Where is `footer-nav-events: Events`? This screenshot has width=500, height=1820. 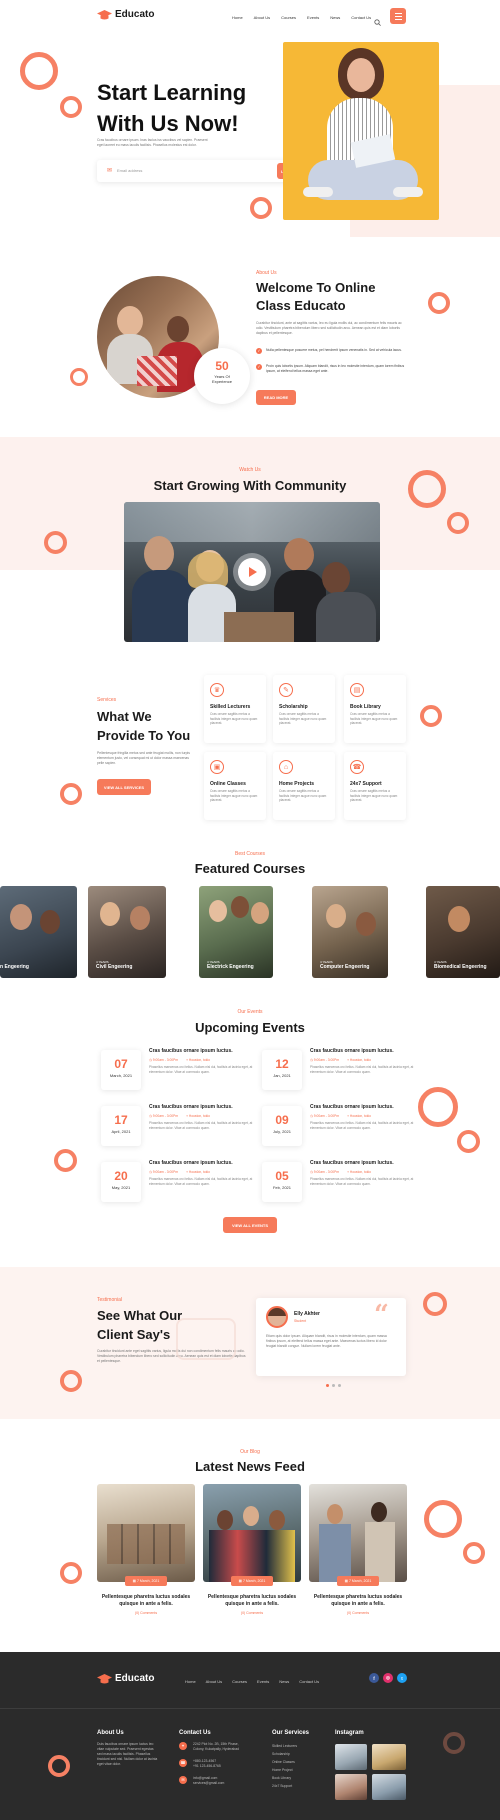 footer-nav-events: Events is located at coordinates (263, 1681).